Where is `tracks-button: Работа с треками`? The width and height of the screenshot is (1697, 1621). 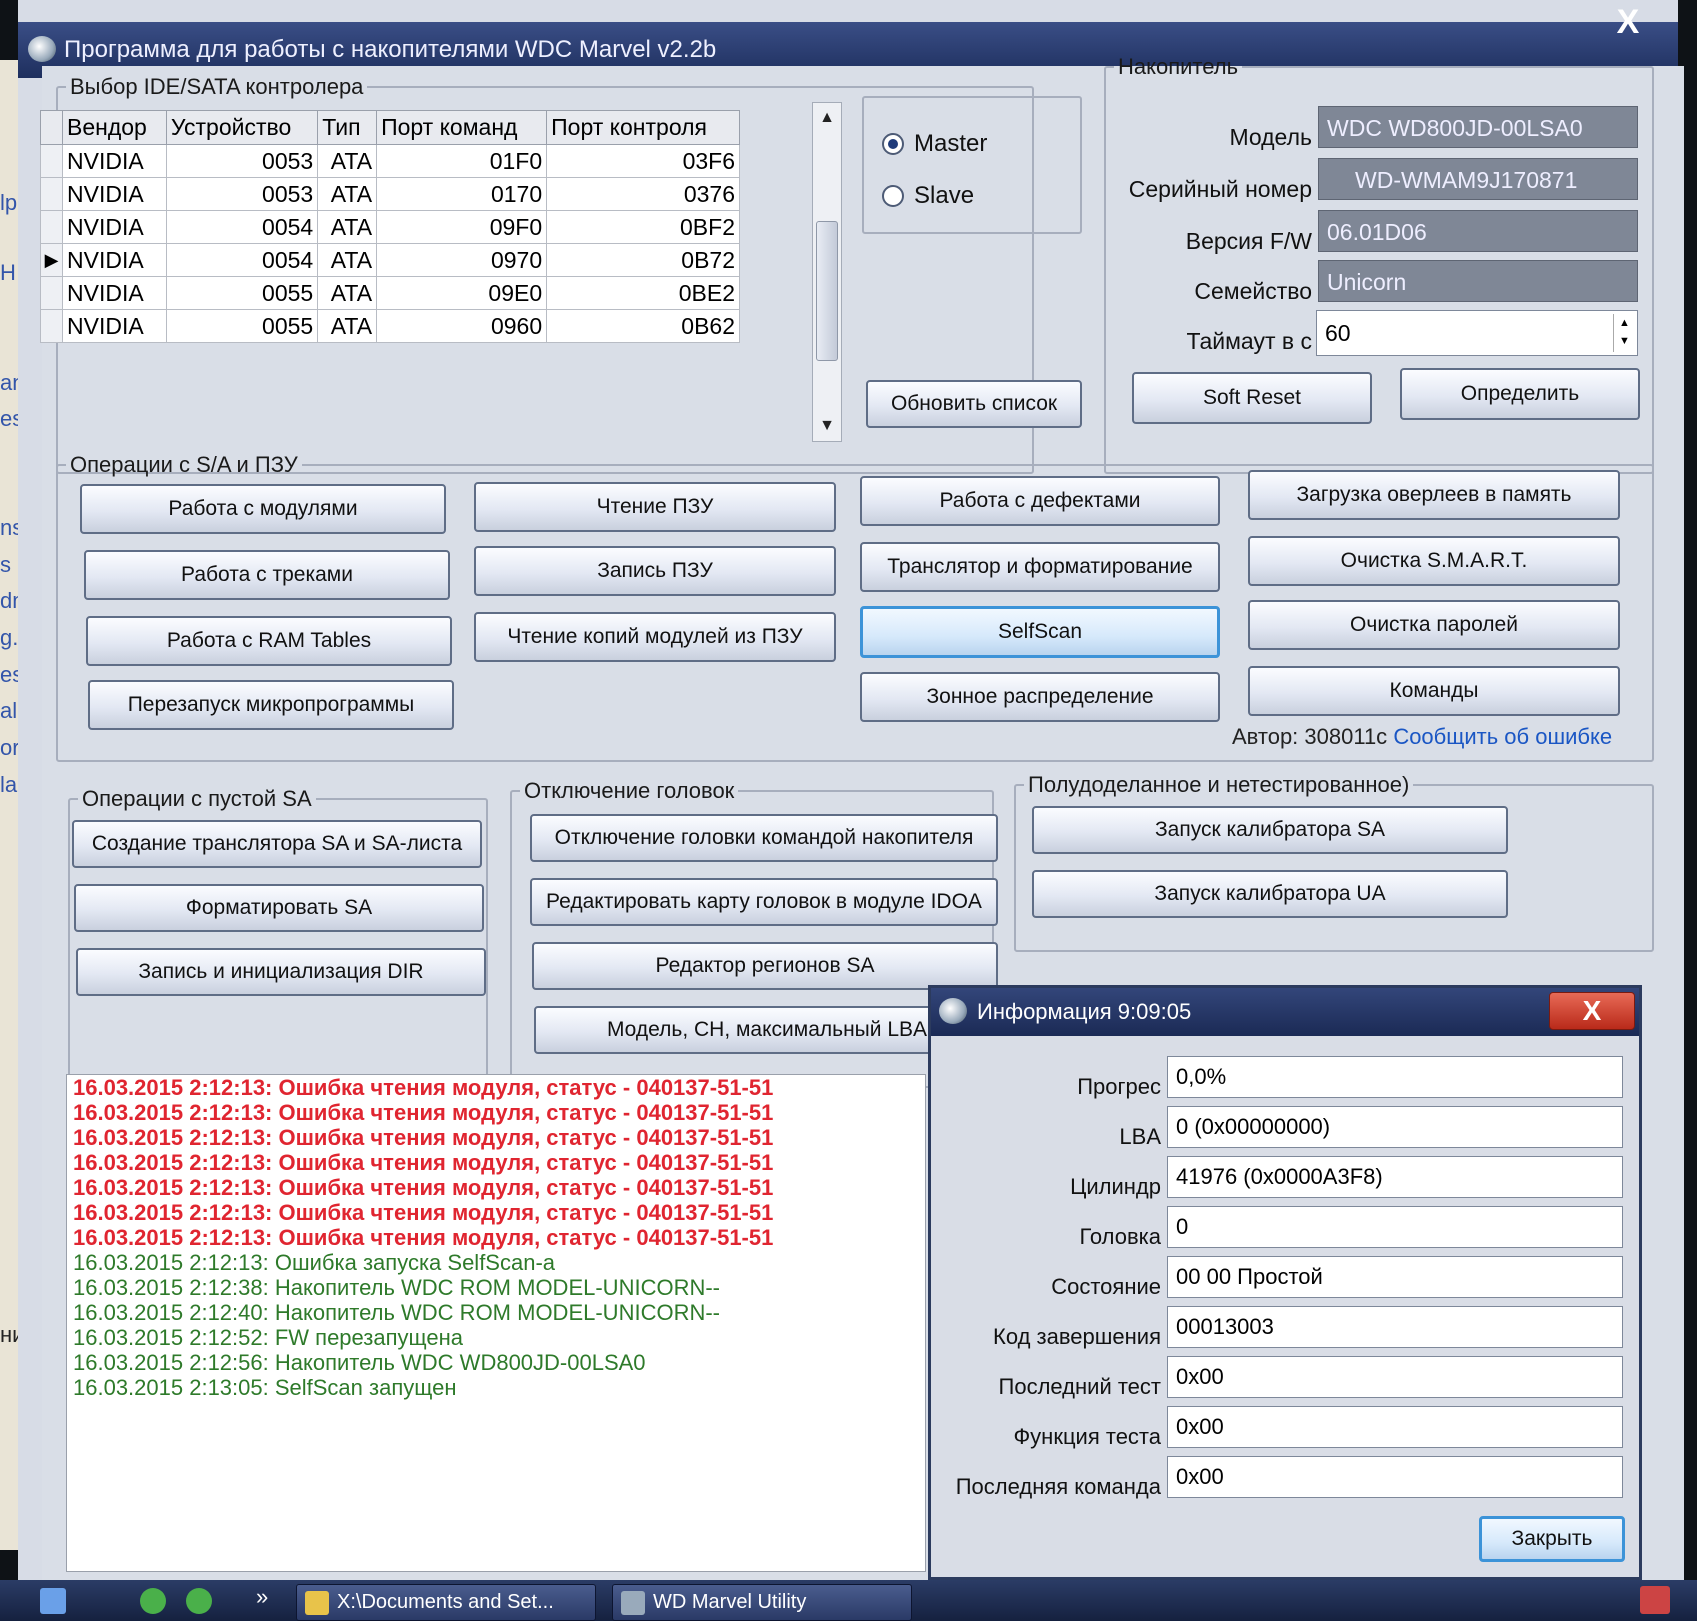 tracks-button: Работа с треками is located at coordinates (267, 575).